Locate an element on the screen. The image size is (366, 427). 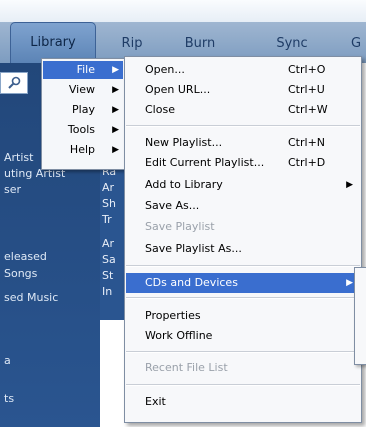
search-box is located at coordinates (14, 83).